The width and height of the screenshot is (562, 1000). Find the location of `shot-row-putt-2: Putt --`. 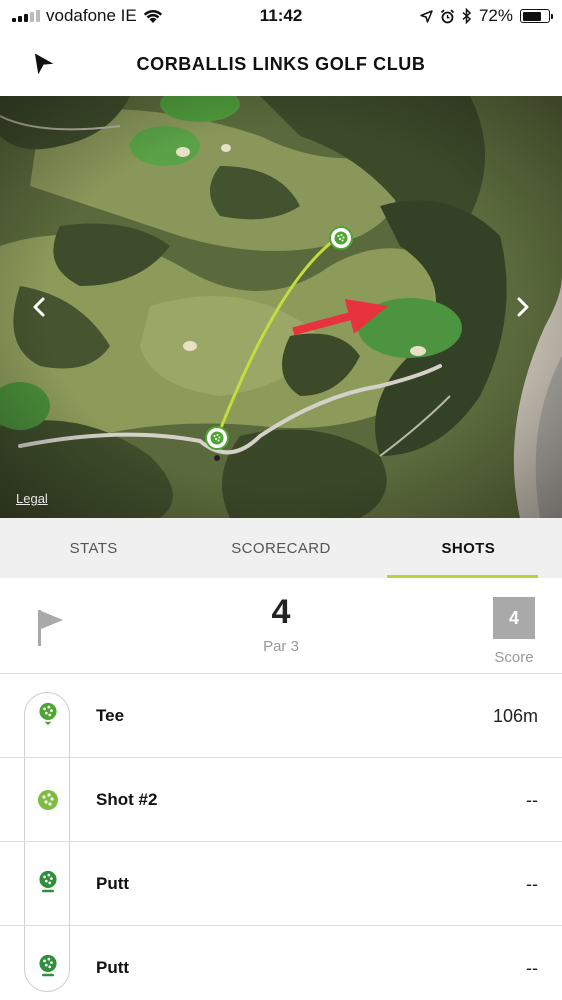

shot-row-putt-2: Putt -- is located at coordinates (281, 963).